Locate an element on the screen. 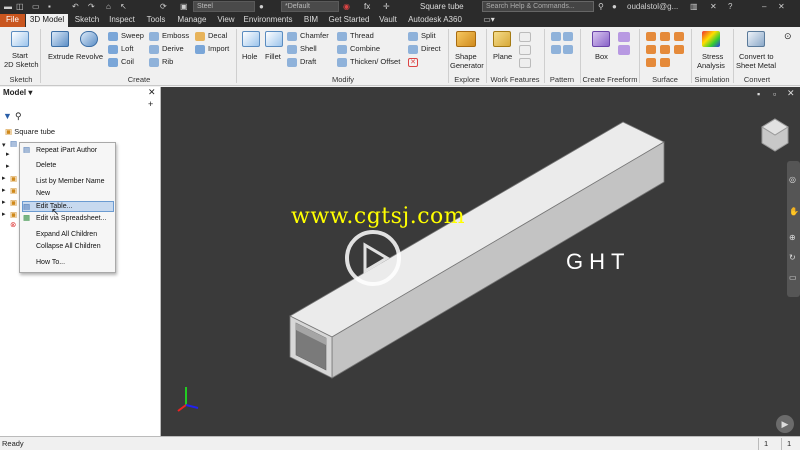 The height and width of the screenshot is (450, 800). tab-tools: Tools is located at coordinates (156, 20).